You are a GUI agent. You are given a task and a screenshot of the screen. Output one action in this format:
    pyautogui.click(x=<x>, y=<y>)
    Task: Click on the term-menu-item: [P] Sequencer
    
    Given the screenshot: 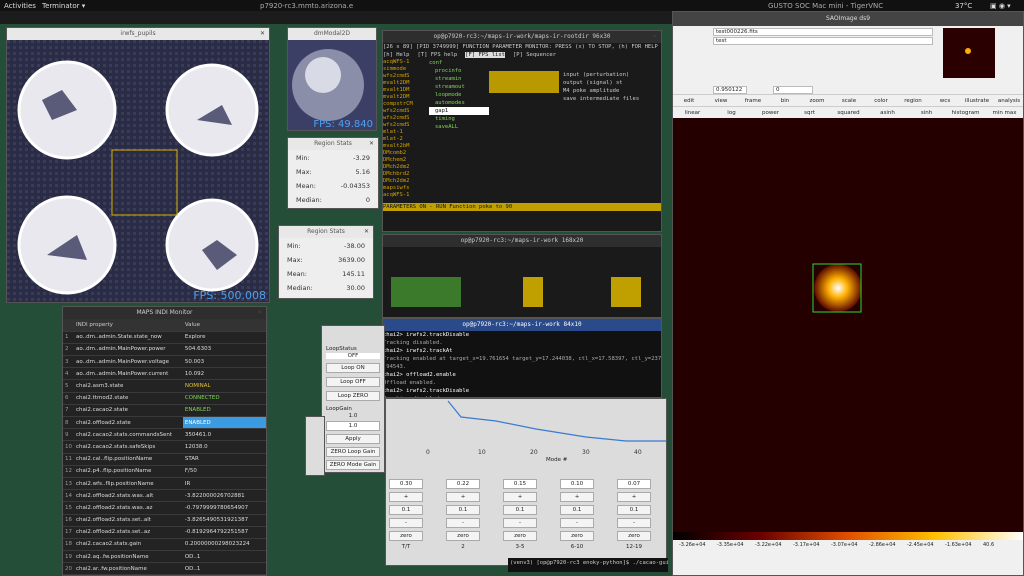 What is the action you would take?
    pyautogui.click(x=534, y=55)
    